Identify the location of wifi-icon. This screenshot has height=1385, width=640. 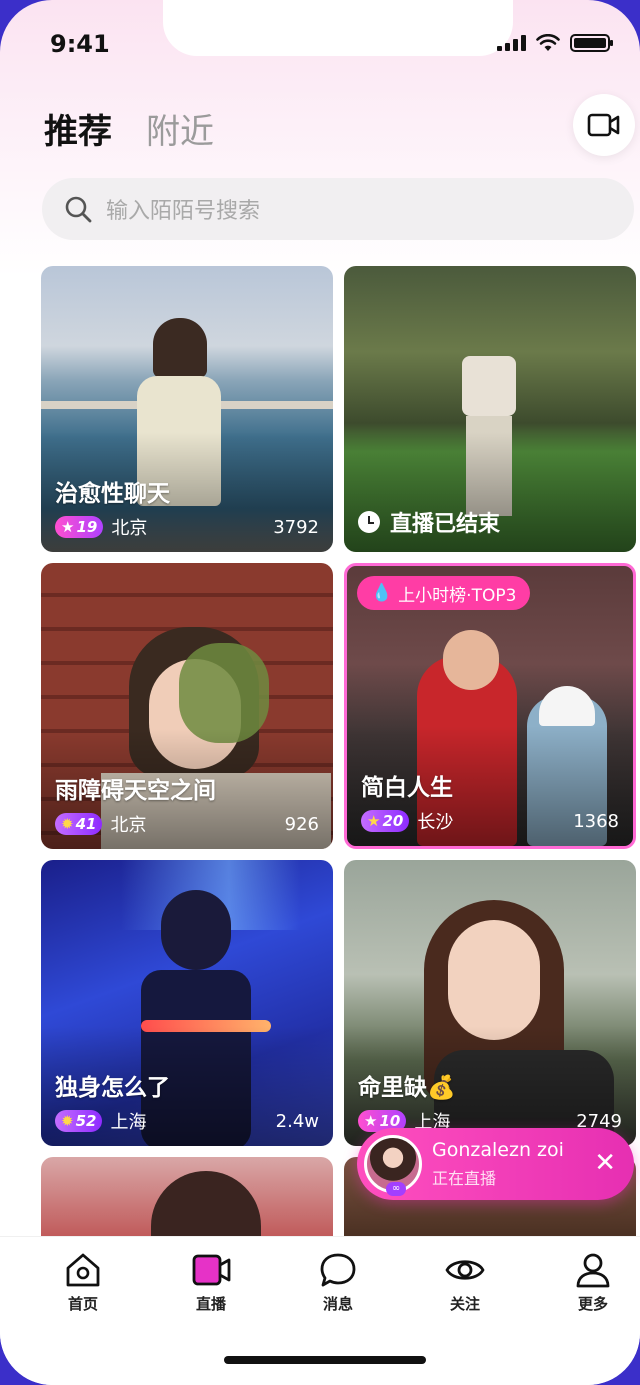
(548, 42).